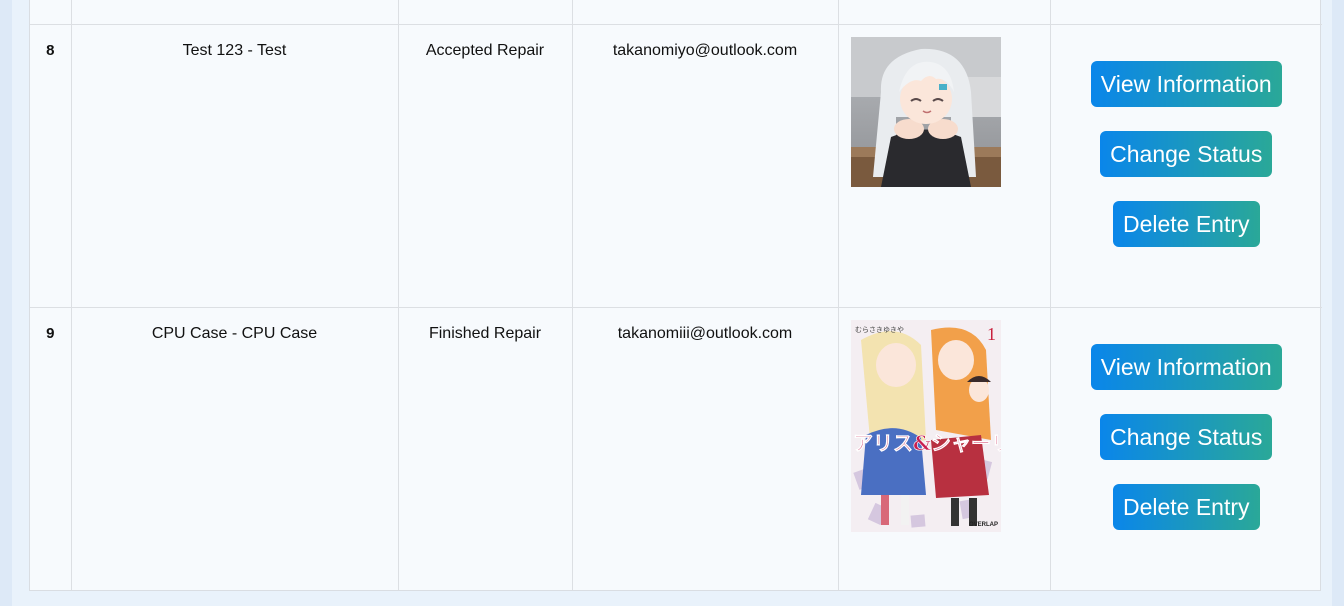 The image size is (1344, 606). Describe the element at coordinates (234, 50) in the screenshot. I see `item-name: Test 123 - Test` at that location.